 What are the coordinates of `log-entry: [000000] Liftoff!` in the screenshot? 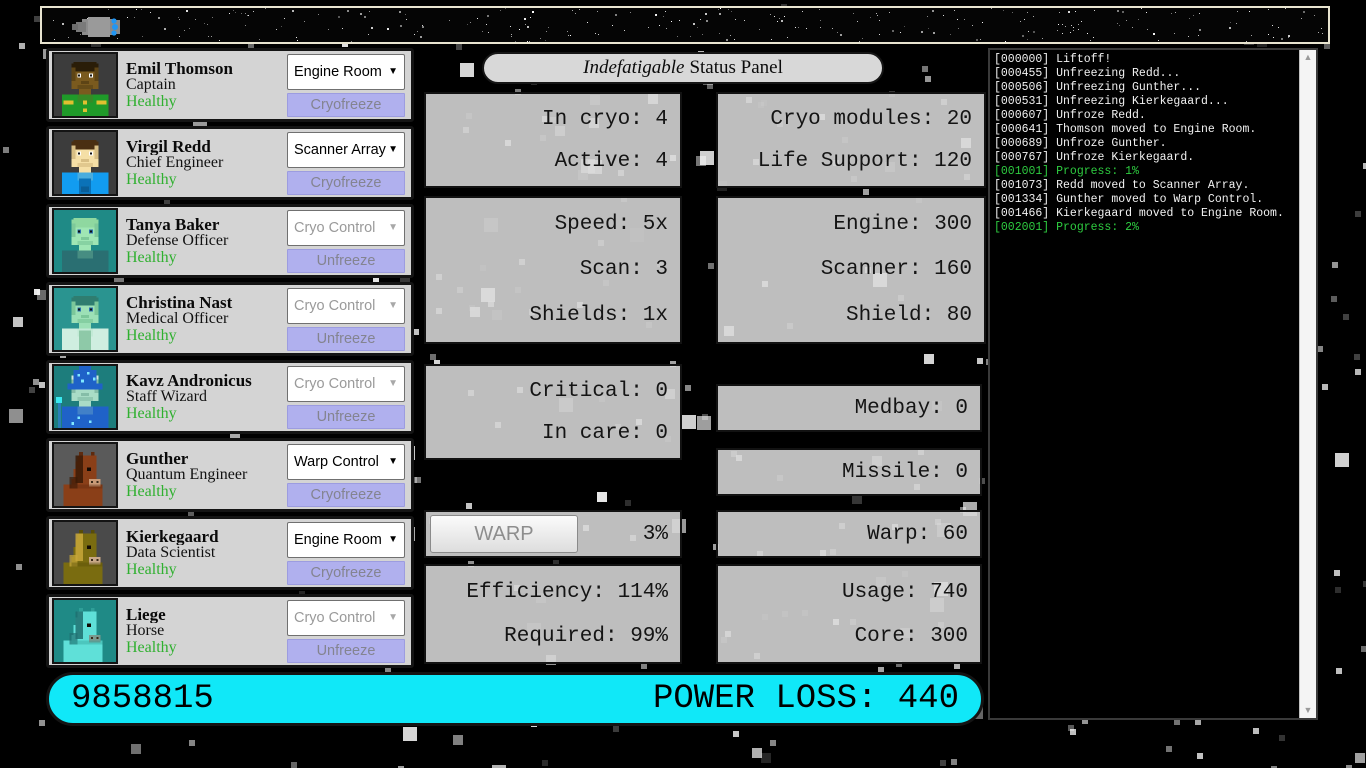 It's located at (1053, 59).